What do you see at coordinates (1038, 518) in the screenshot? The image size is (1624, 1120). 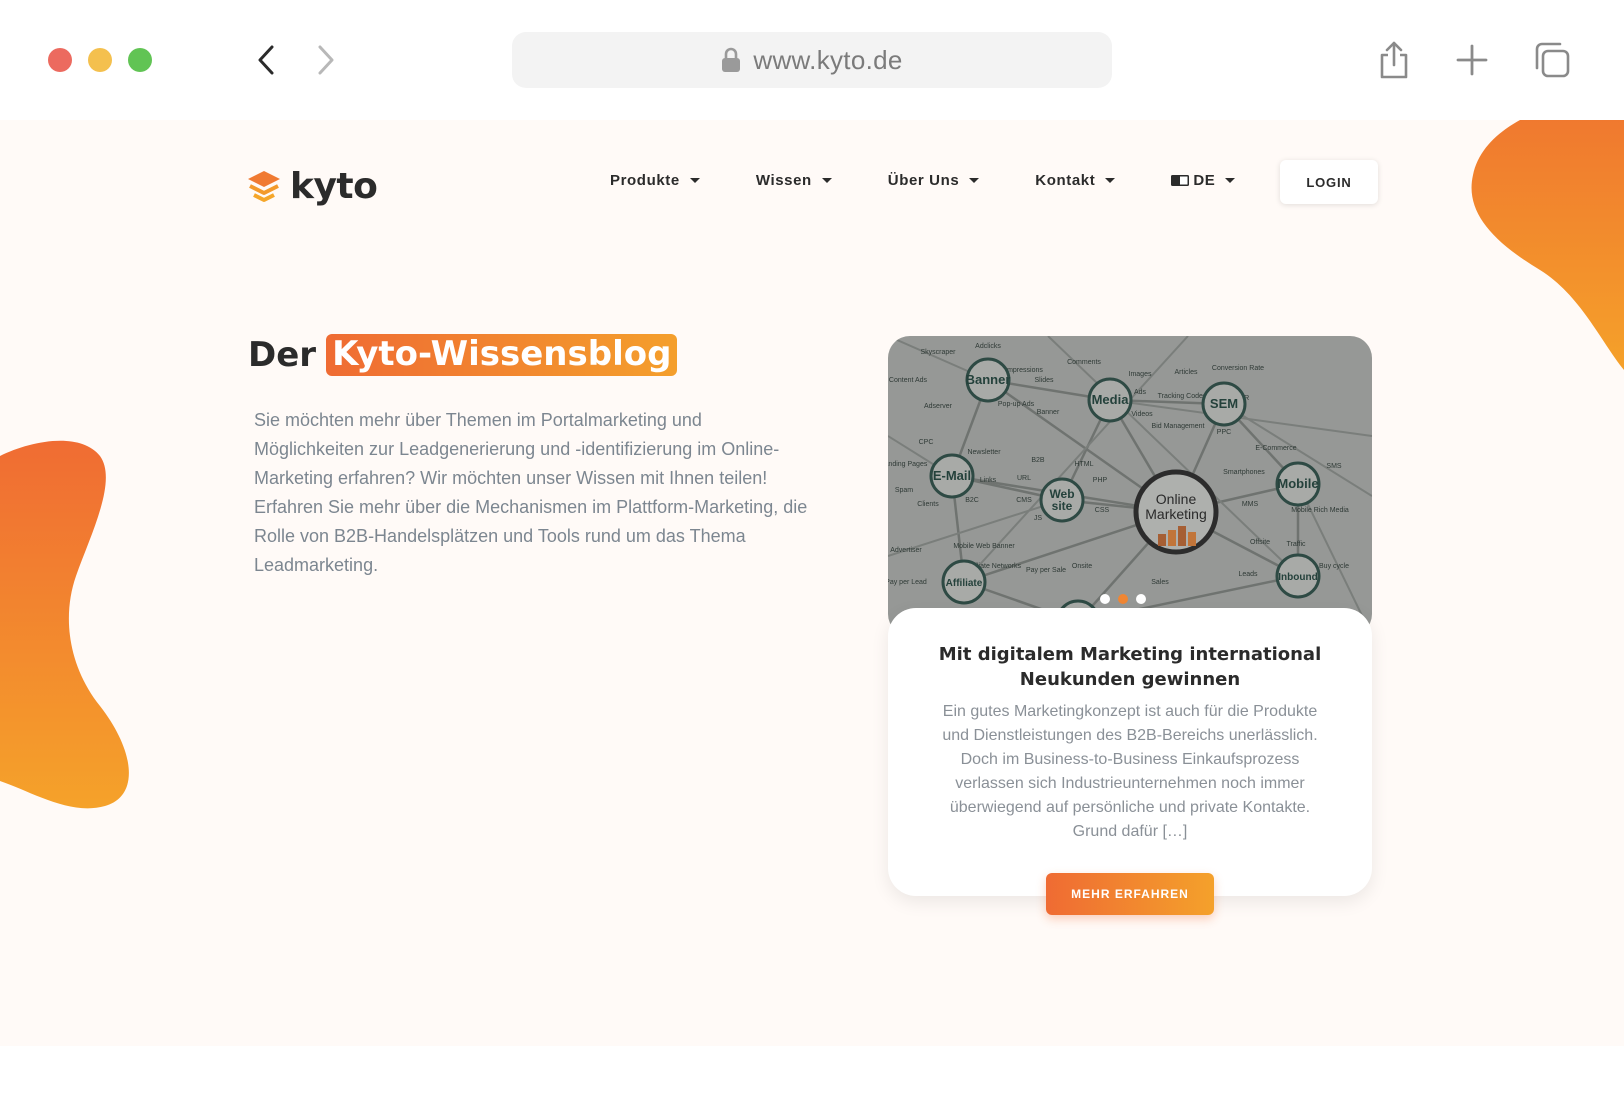 I see `mindmap-small-label: JS` at bounding box center [1038, 518].